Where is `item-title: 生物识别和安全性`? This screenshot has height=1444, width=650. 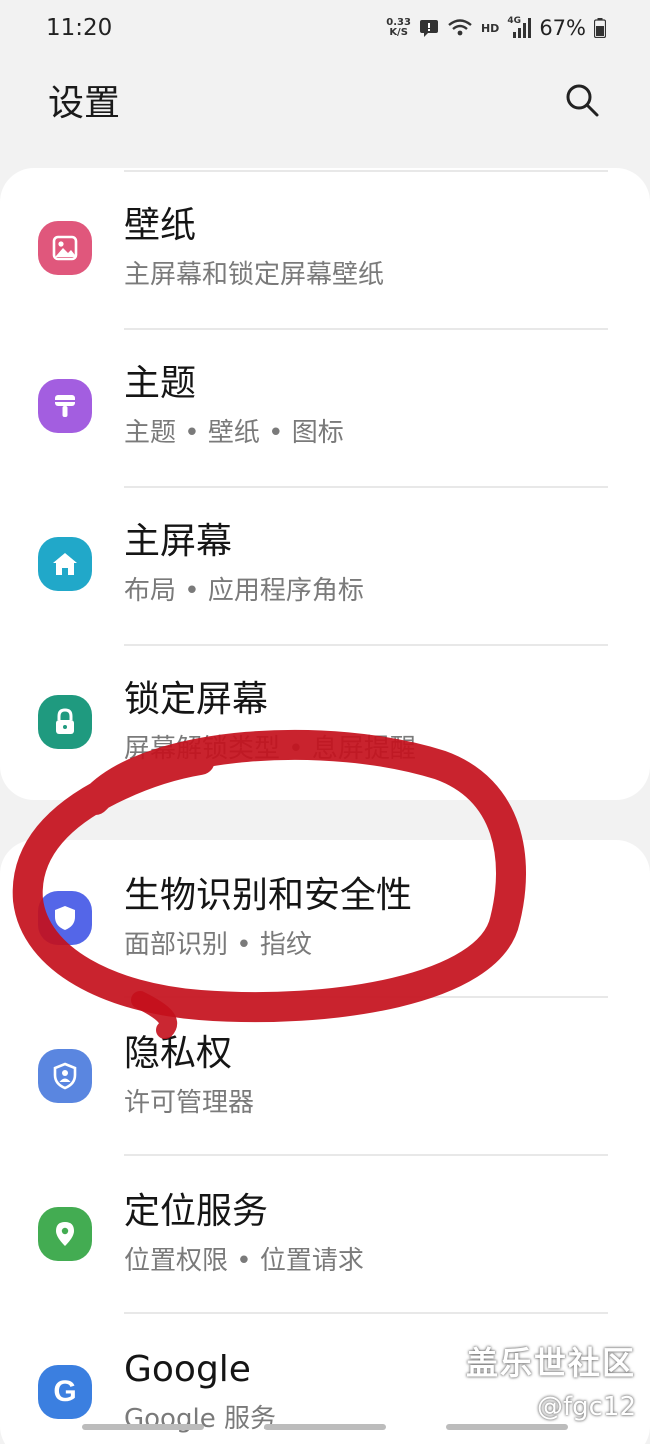 item-title: 生物识别和安全性 is located at coordinates (268, 895).